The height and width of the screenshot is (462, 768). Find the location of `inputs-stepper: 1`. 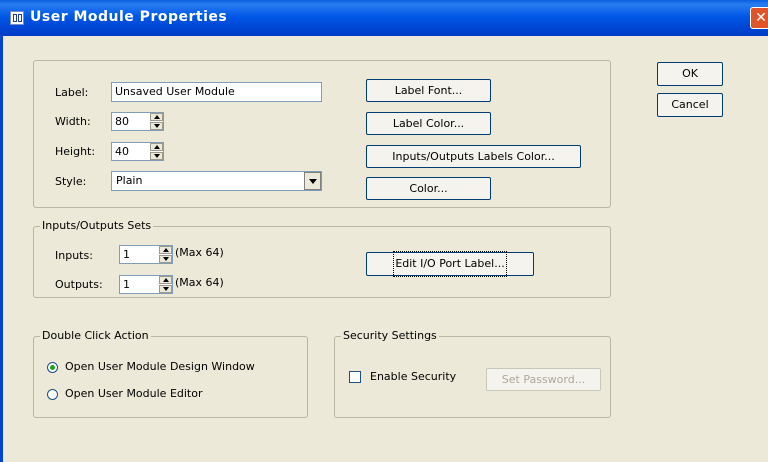

inputs-stepper: 1 is located at coordinates (146, 254).